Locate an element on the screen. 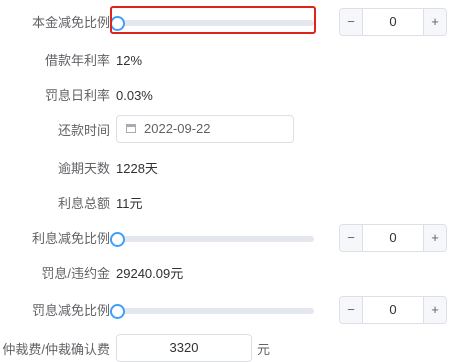  penalty-amount-value: 29240.09元 is located at coordinates (150, 273).